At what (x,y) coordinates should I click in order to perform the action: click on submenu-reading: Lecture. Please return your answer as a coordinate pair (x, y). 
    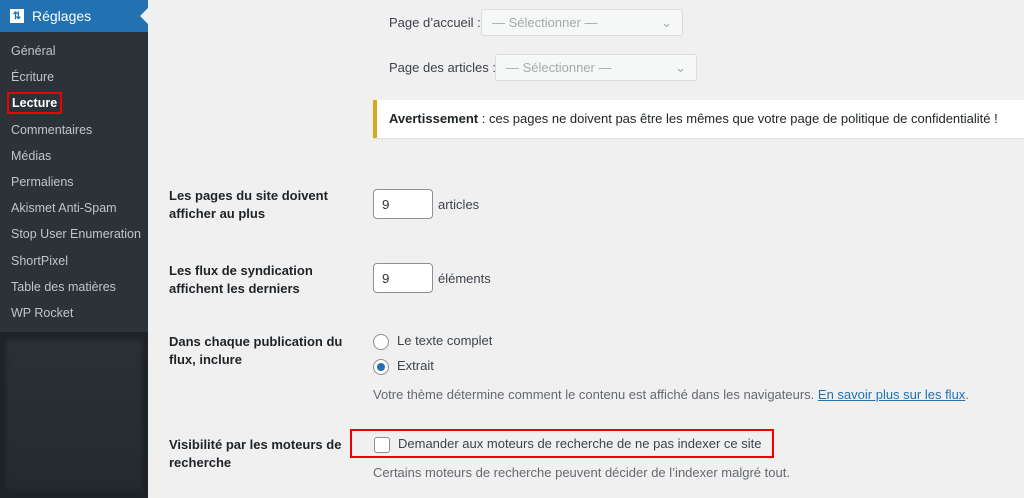
    Looking at the image, I should click on (74, 103).